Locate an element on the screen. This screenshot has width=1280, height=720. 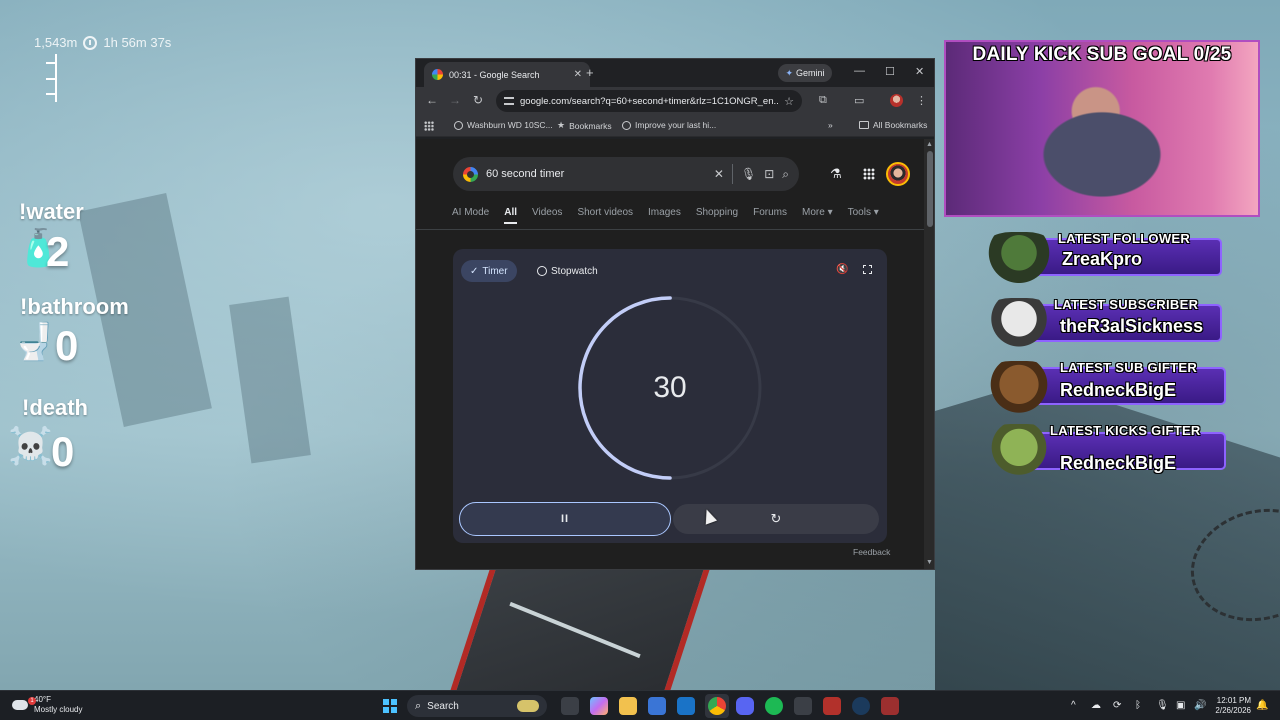
menu-kebab-icon: ⋮ is located at coordinates (921, 100).